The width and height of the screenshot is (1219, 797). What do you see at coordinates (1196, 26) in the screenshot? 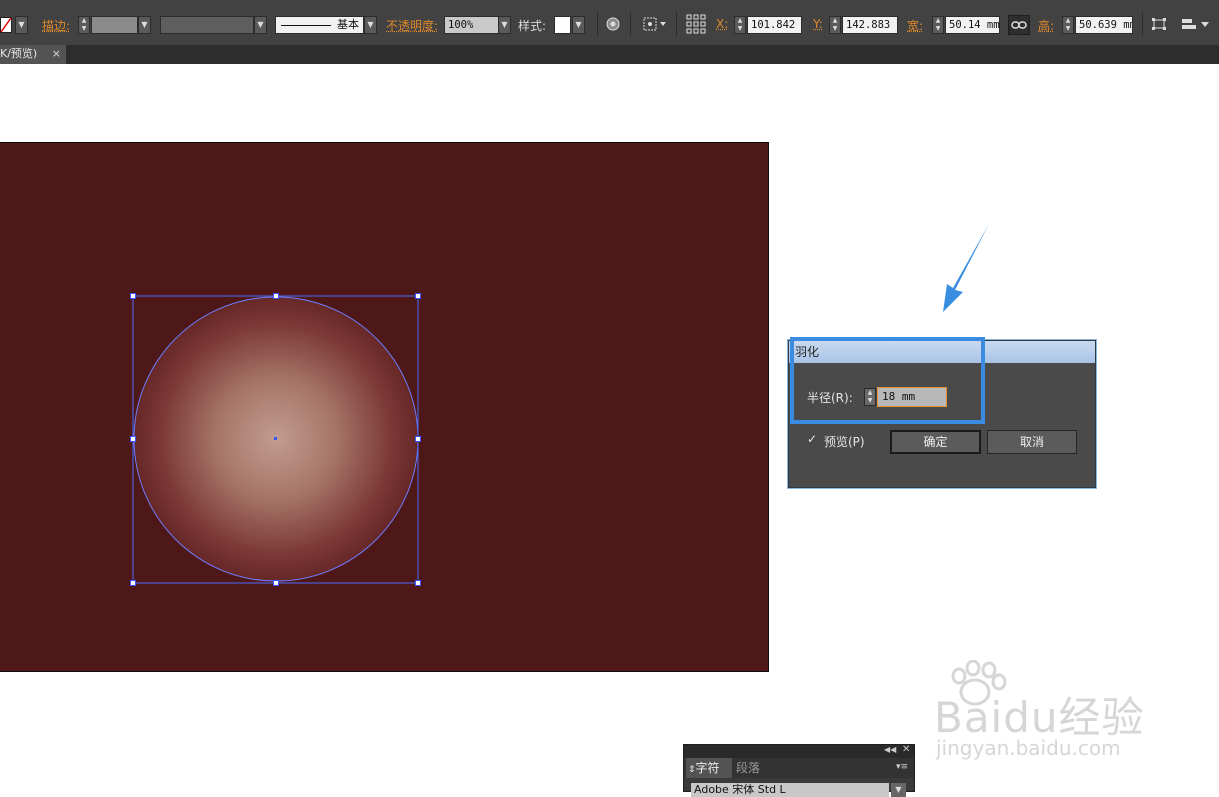
I see `align-icon` at bounding box center [1196, 26].